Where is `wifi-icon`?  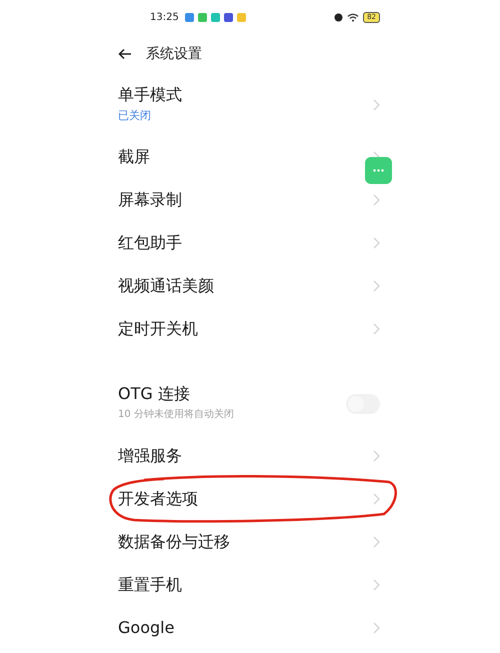 wifi-icon is located at coordinates (353, 17).